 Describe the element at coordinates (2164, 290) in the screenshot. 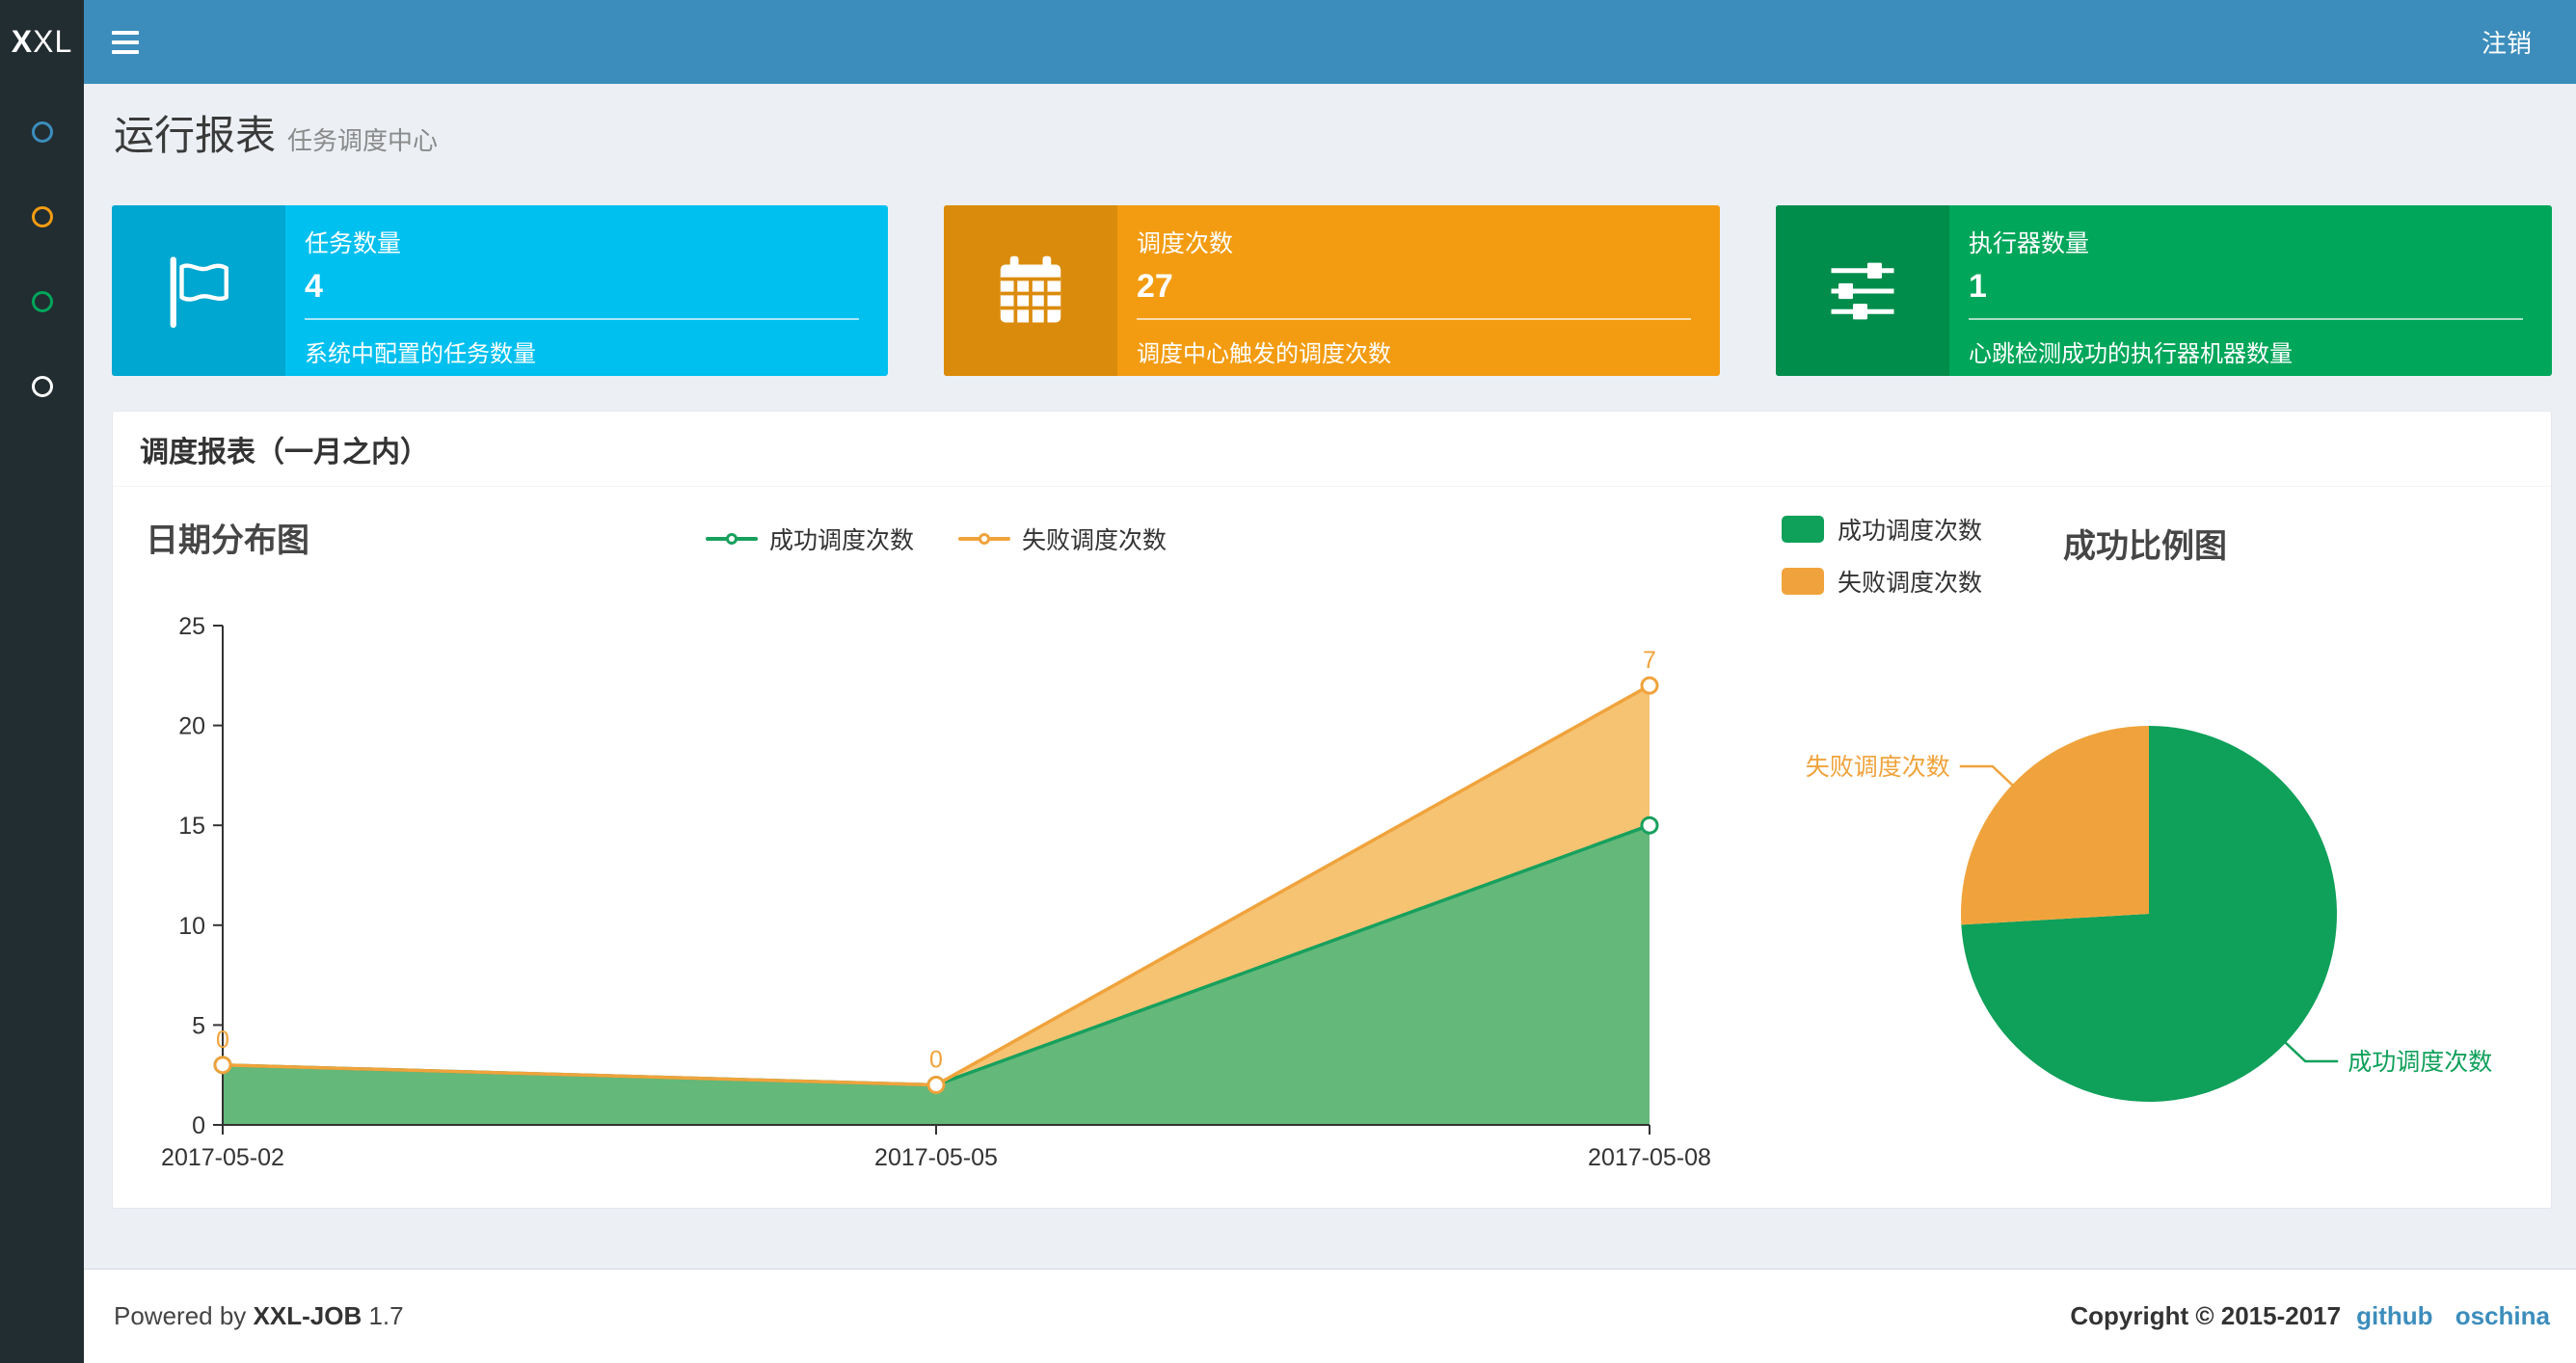

I see `info-box-executors: 执行器数量 1 心跳检测成功的执行器机器数量` at that location.